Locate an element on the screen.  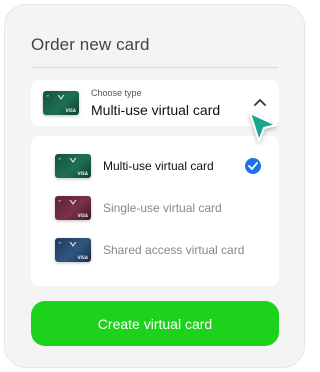
cursor-pointer-icon is located at coordinates (263, 127).